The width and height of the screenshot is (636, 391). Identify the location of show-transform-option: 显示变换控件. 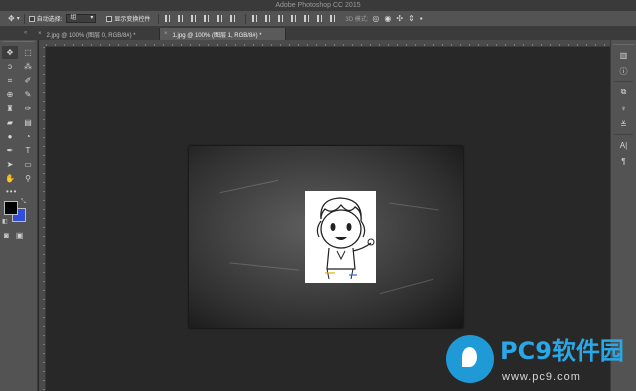
(128, 18).